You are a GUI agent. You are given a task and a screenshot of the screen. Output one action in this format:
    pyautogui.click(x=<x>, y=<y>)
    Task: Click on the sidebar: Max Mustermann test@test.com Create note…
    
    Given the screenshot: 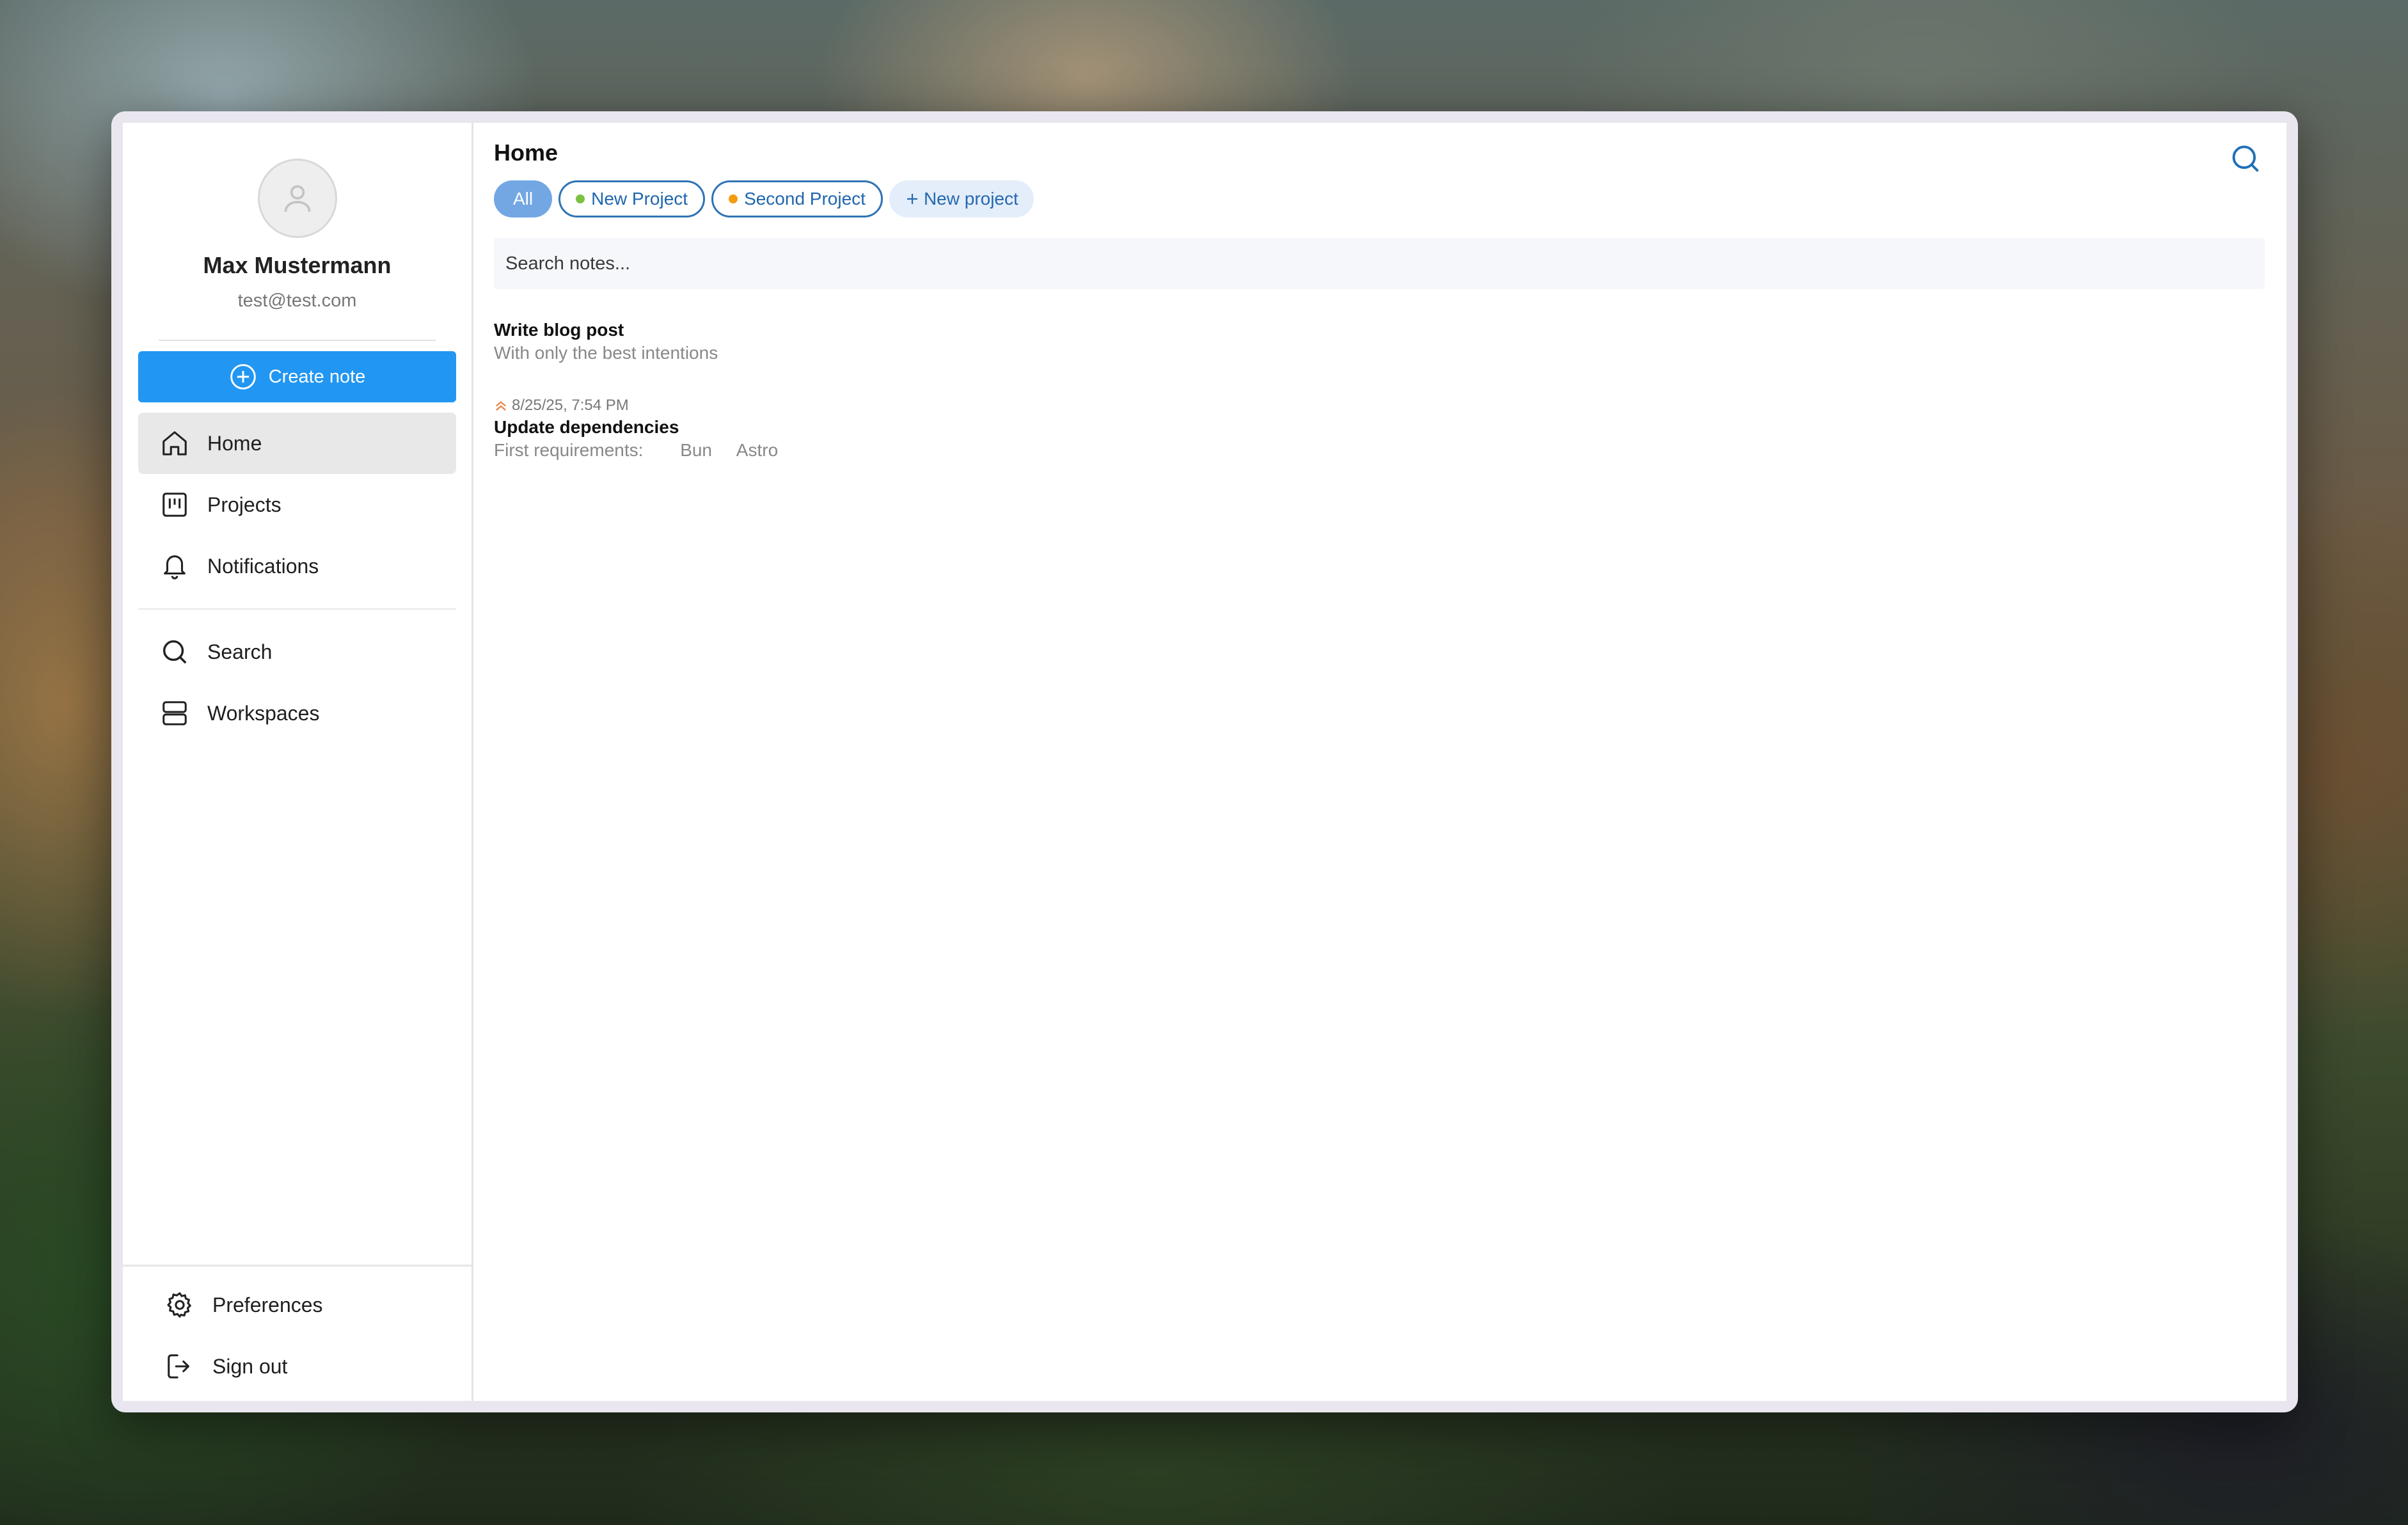 What is the action you would take?
    pyautogui.click(x=298, y=762)
    